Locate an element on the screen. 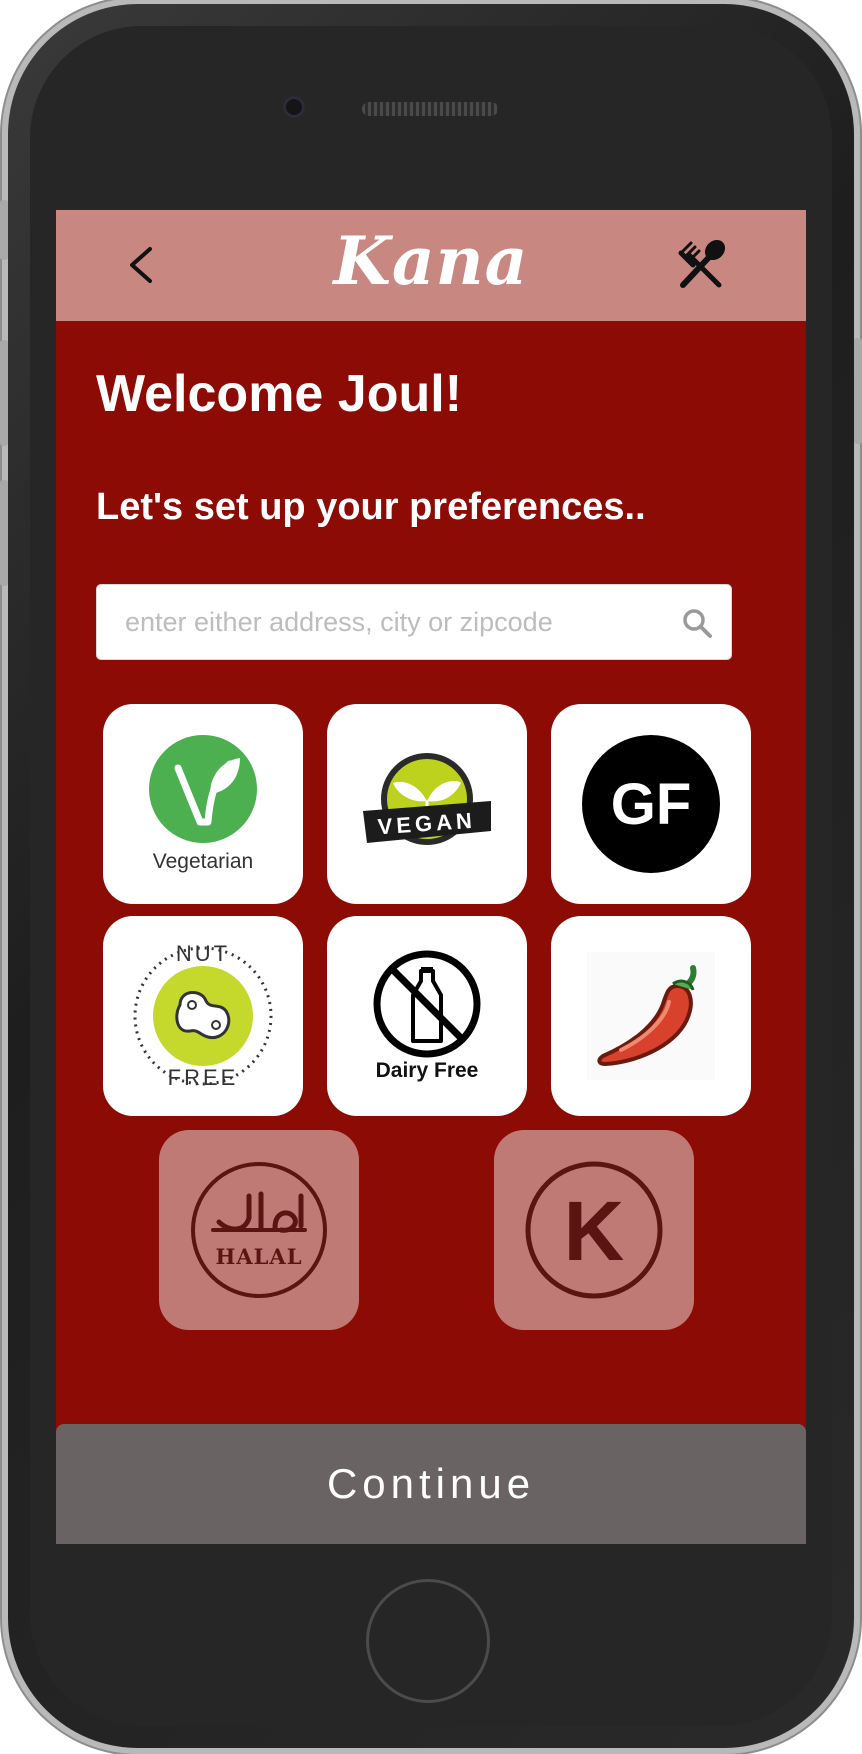 The image size is (862, 1754). pref-tile-halal: HALAL is located at coordinates (259, 1230).